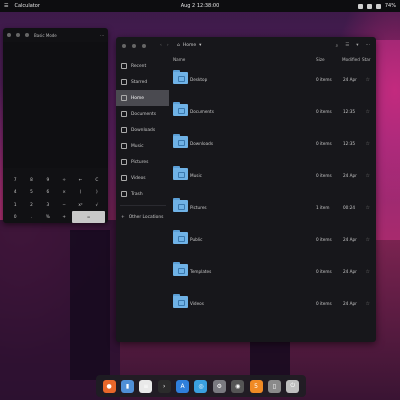  Describe the element at coordinates (273, 208) in the screenshot. I see `table-row: Pictures 1 item 00:24 ☆` at that location.